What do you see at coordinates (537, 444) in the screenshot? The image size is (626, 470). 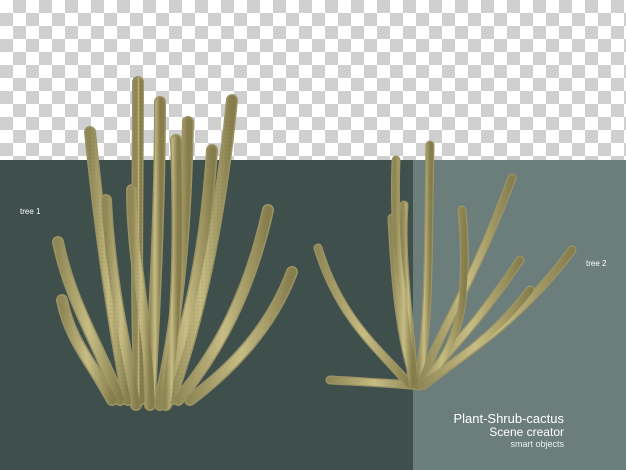 I see `caption-note: smart objects` at bounding box center [537, 444].